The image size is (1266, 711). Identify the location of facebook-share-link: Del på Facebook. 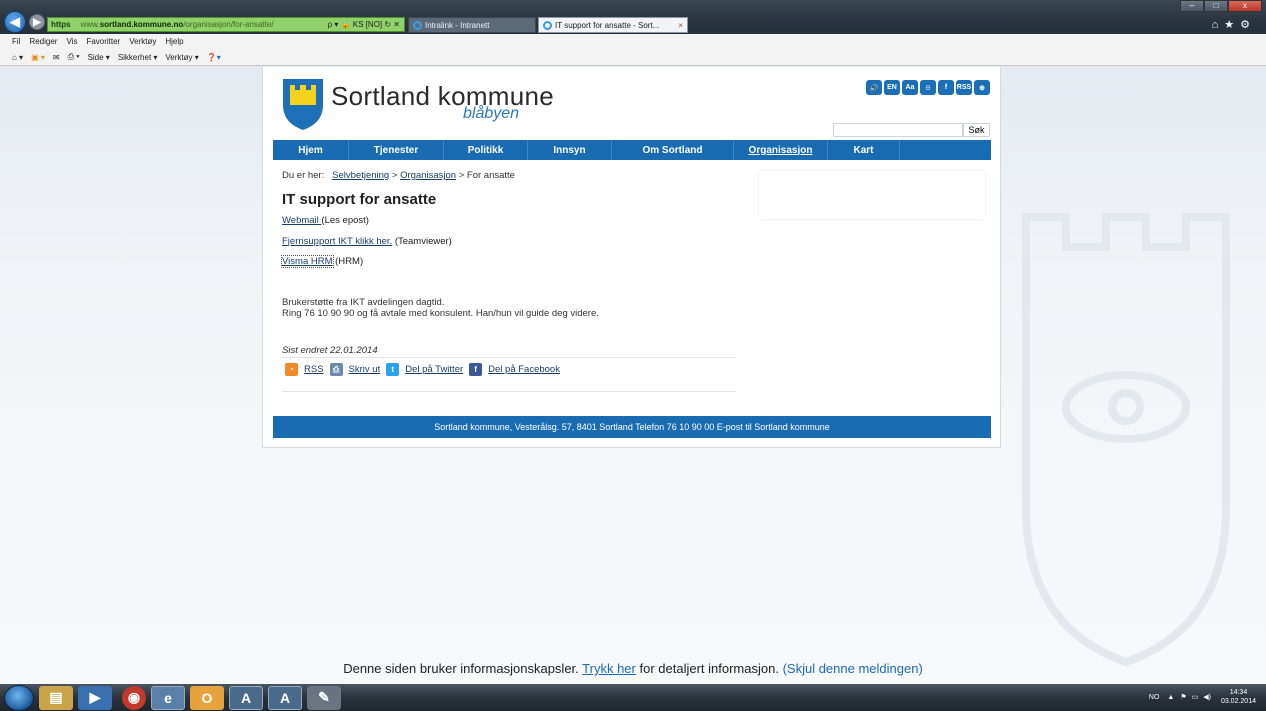
(524, 369).